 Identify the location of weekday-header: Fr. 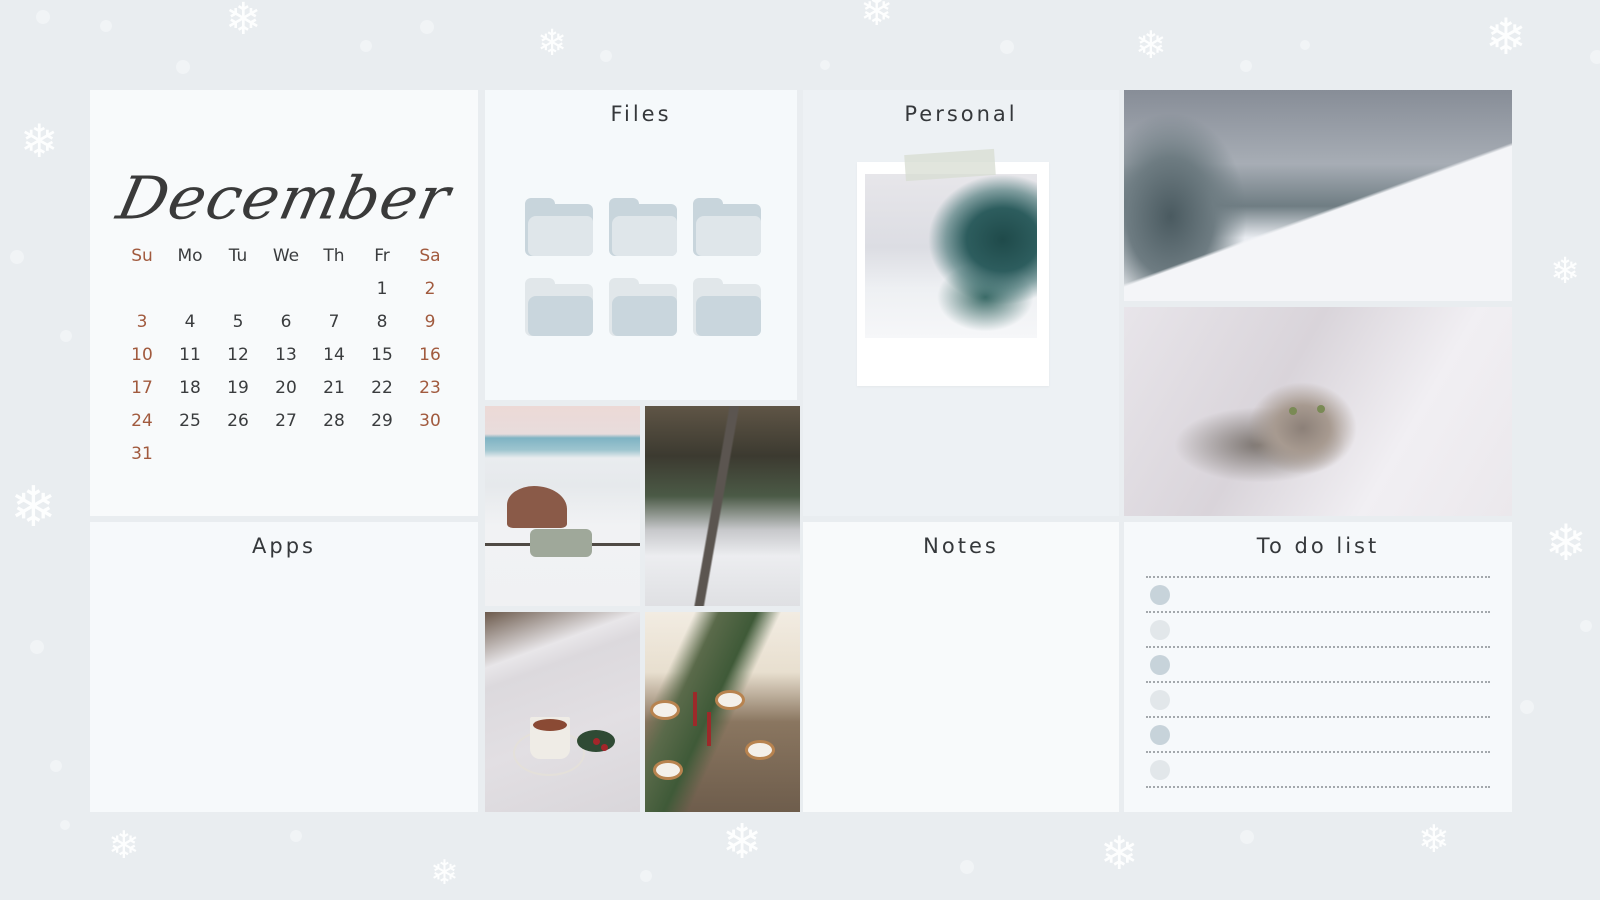
(382, 256).